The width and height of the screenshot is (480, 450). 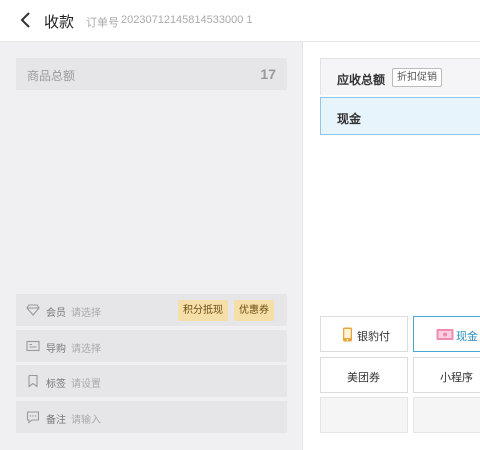 I want to click on comment-icon, so click(x=33, y=417).